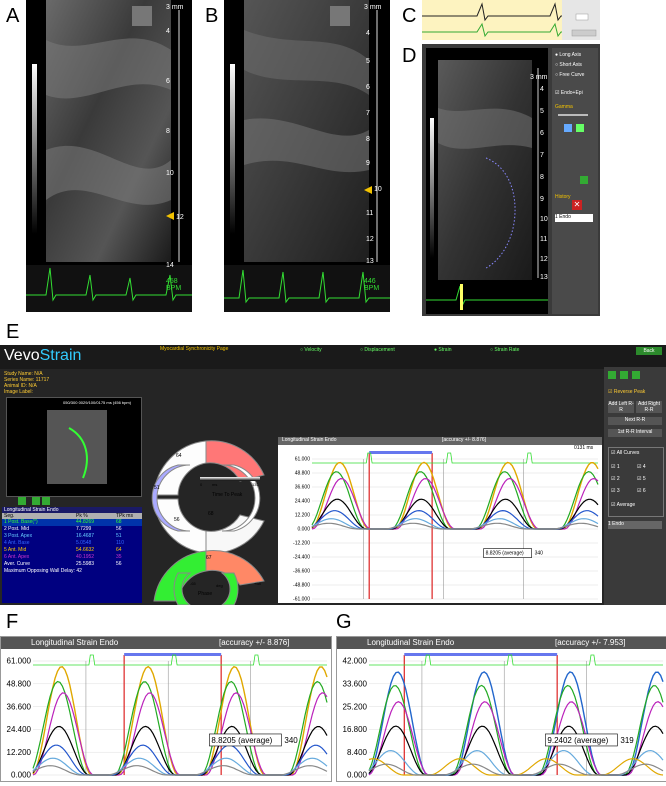  What do you see at coordinates (84, 543) in the screenshot?
I see `cell-pk: 5.0548` at bounding box center [84, 543].